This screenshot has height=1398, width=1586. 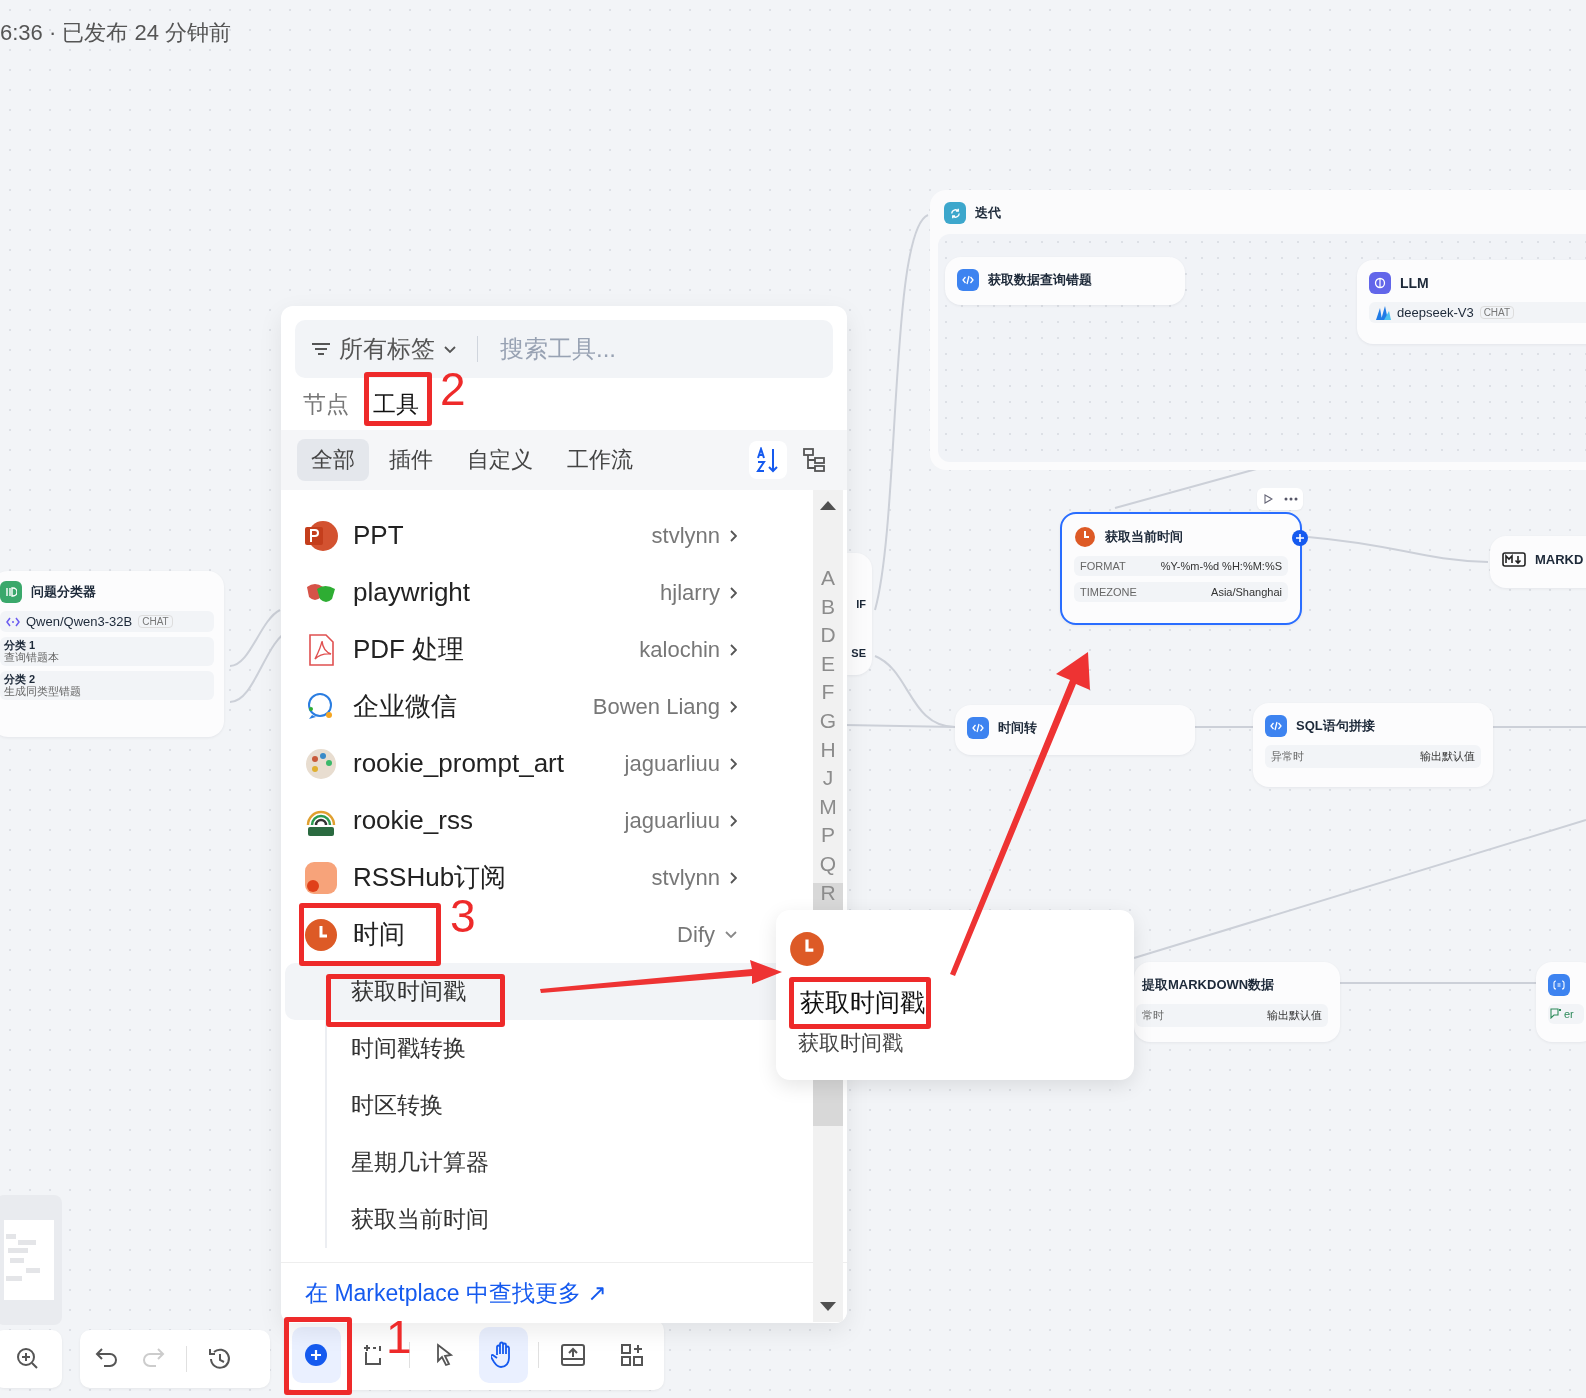 I want to click on annotation-number: 3, so click(x=463, y=916).